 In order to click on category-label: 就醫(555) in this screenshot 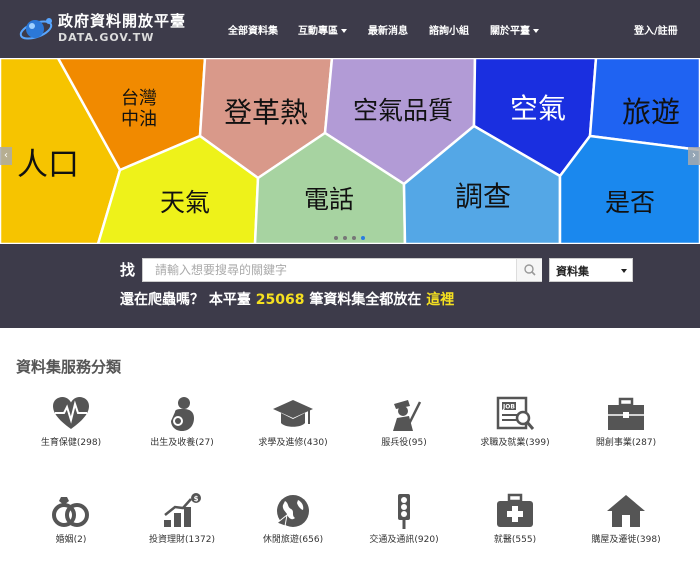, I will do `click(515, 540)`.